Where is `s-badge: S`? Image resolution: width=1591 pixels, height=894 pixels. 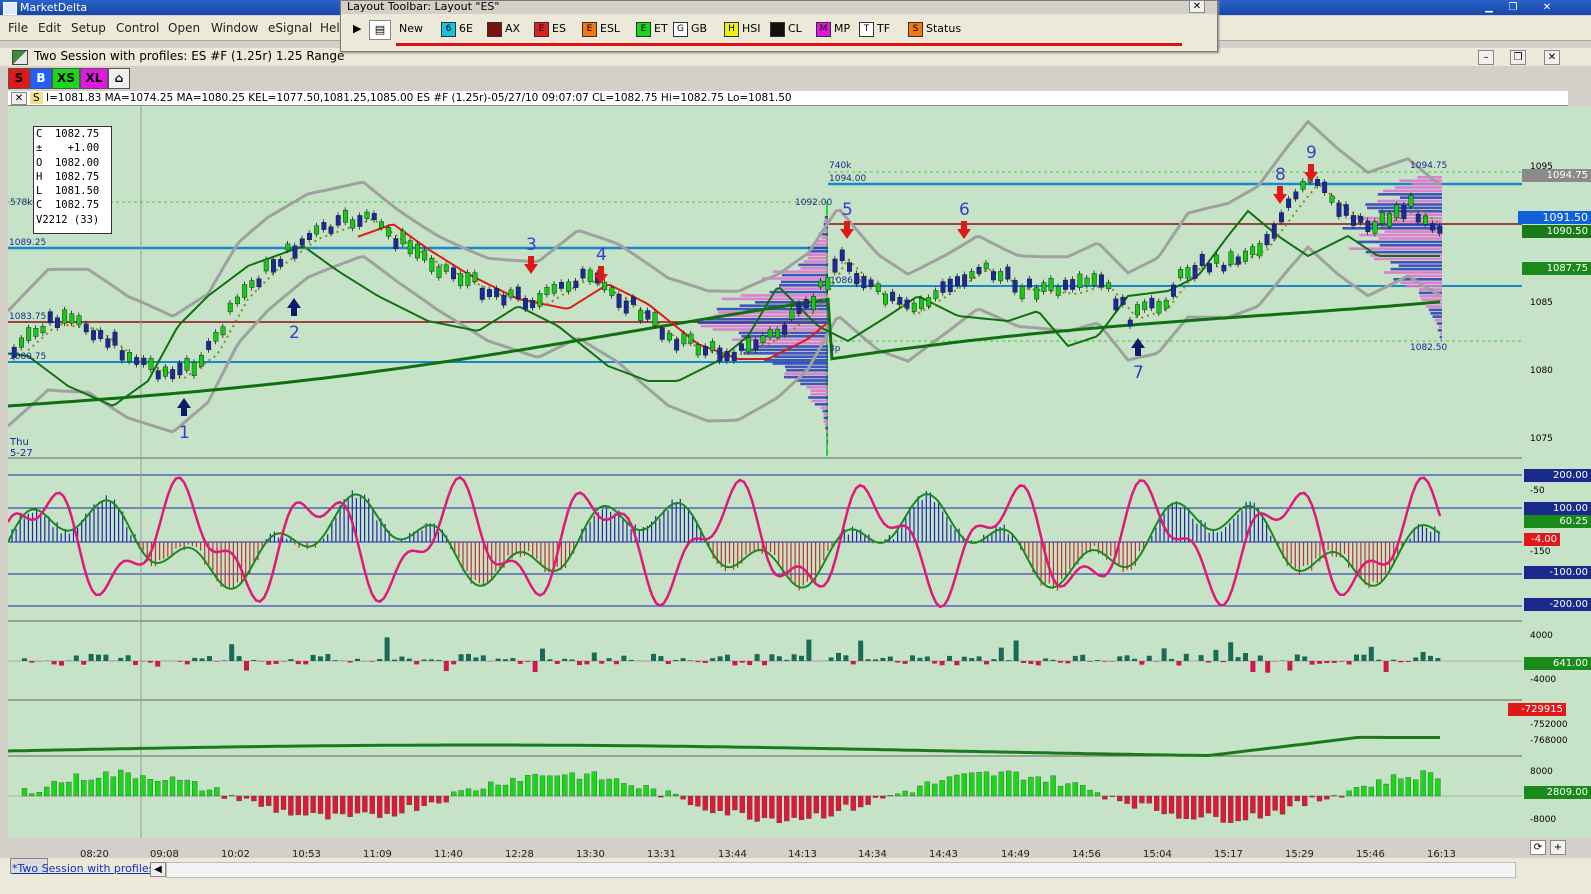 s-badge: S is located at coordinates (36, 98).